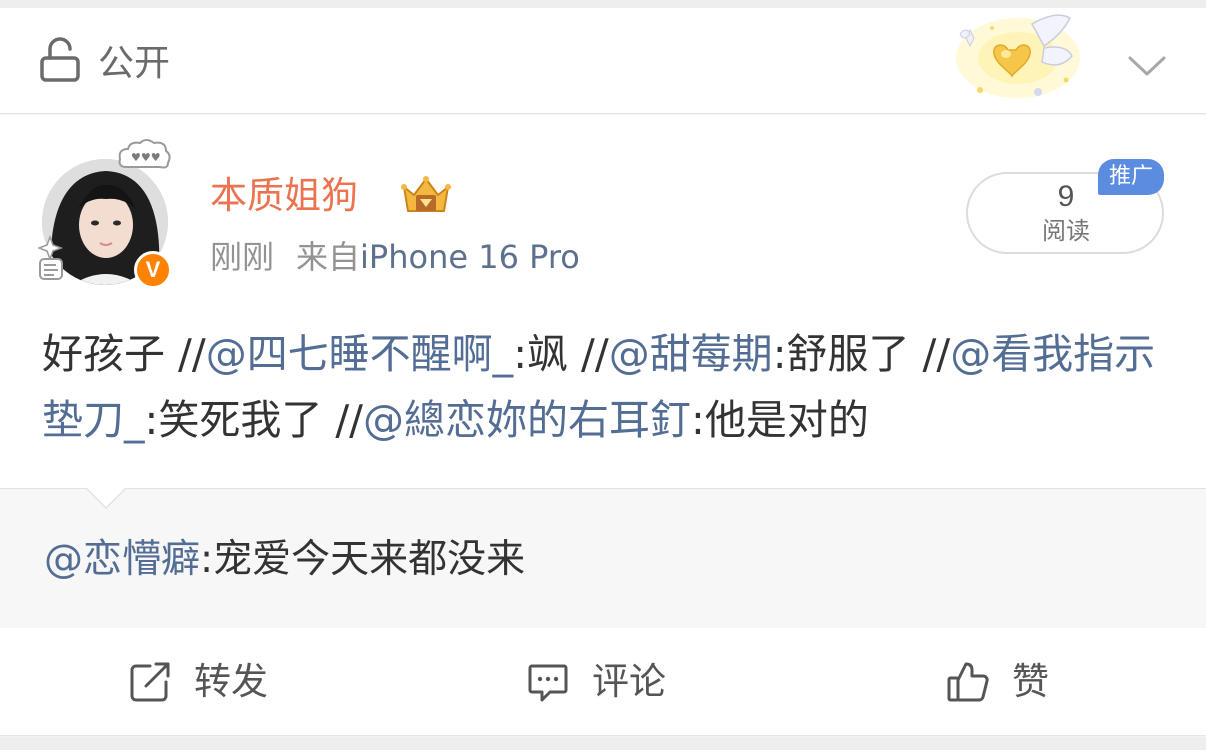 This screenshot has width=1206, height=750. I want to click on post-lead-text: 好孩子, so click(110, 354).